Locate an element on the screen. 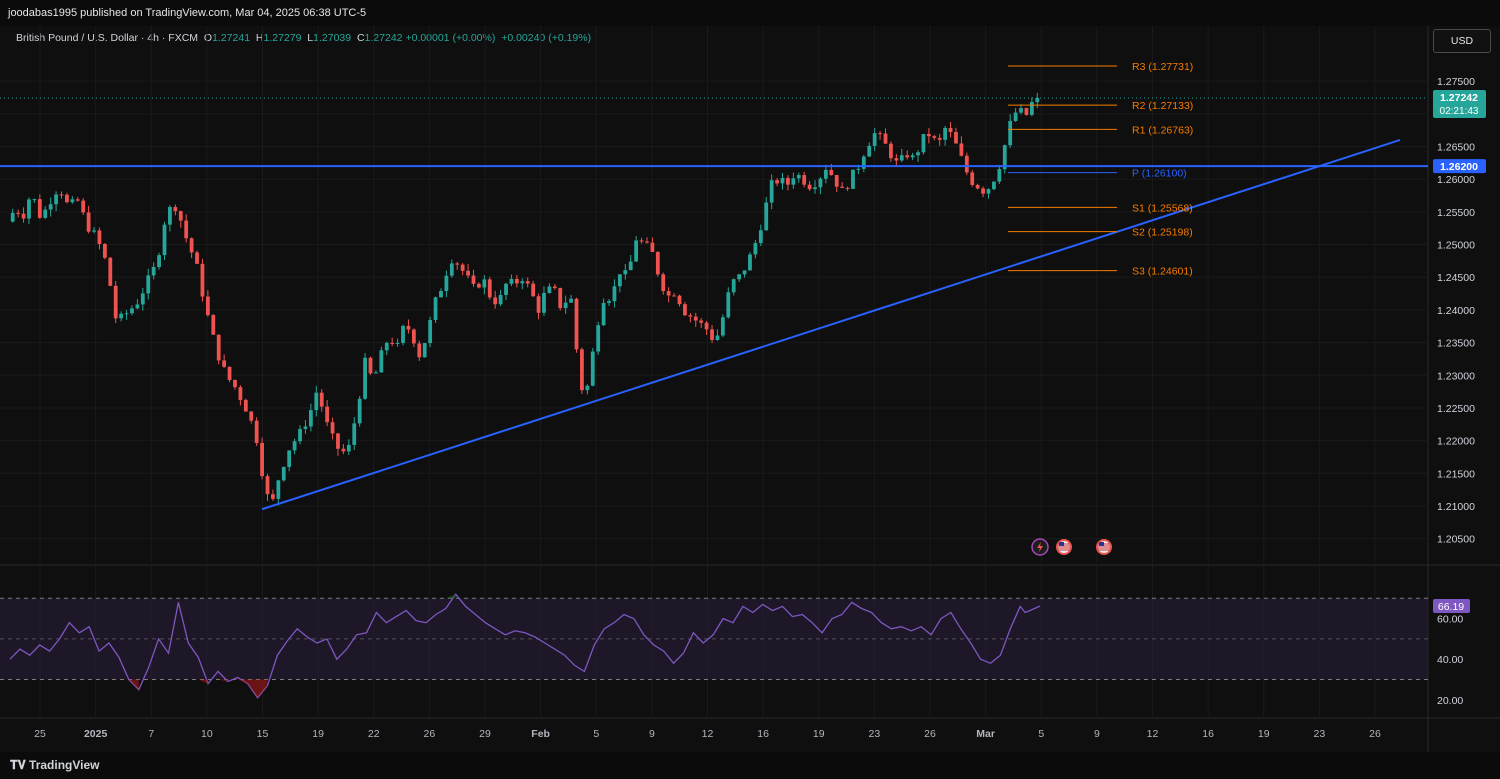 Image resolution: width=1500 pixels, height=779 pixels. legend-high: 1.27279 is located at coordinates (282, 38).